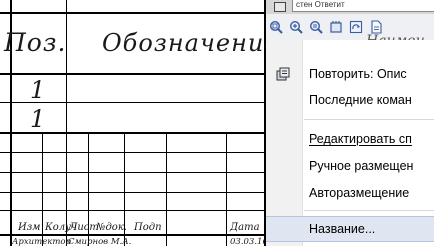  Describe the element at coordinates (111, 227) in the screenshot. I see `title-n-dok-label: №док.` at that location.